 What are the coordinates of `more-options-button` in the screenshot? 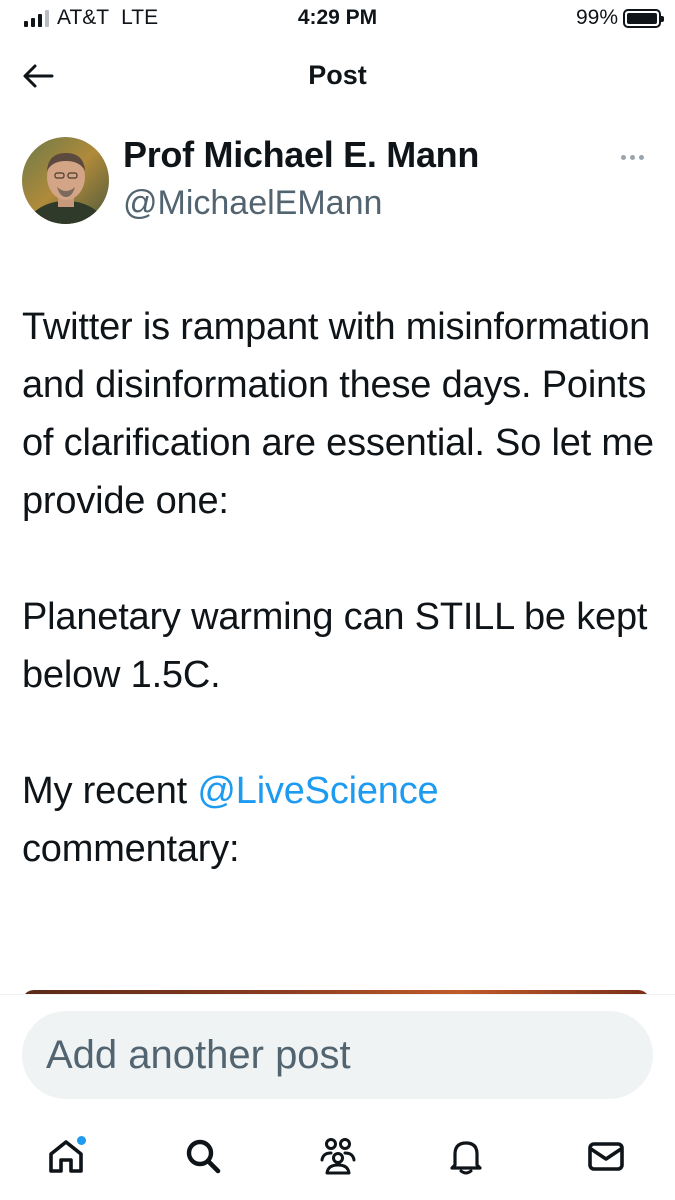 It's located at (632, 157).